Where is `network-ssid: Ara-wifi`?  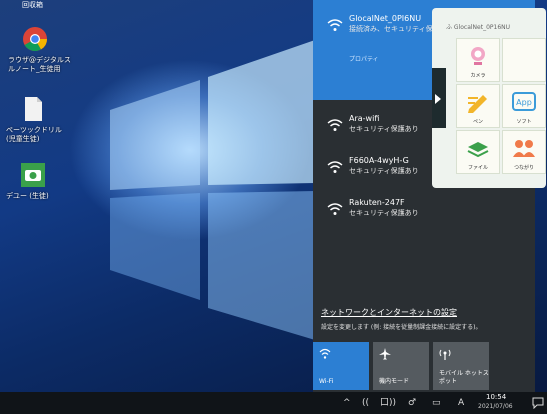 network-ssid: Ara-wifi is located at coordinates (364, 118).